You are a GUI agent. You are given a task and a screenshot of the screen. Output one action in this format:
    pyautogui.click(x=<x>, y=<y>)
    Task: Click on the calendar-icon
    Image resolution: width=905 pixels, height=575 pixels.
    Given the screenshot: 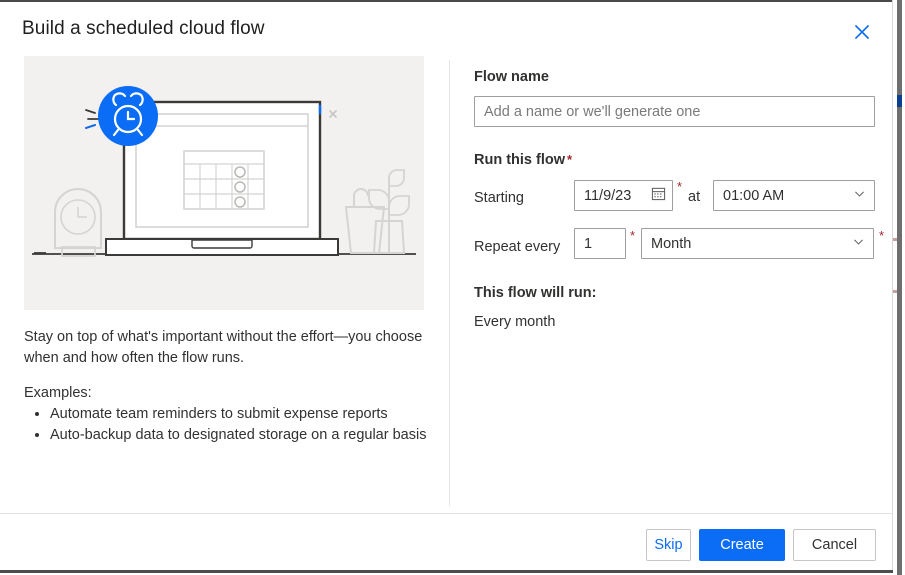 What is the action you would take?
    pyautogui.click(x=658, y=195)
    